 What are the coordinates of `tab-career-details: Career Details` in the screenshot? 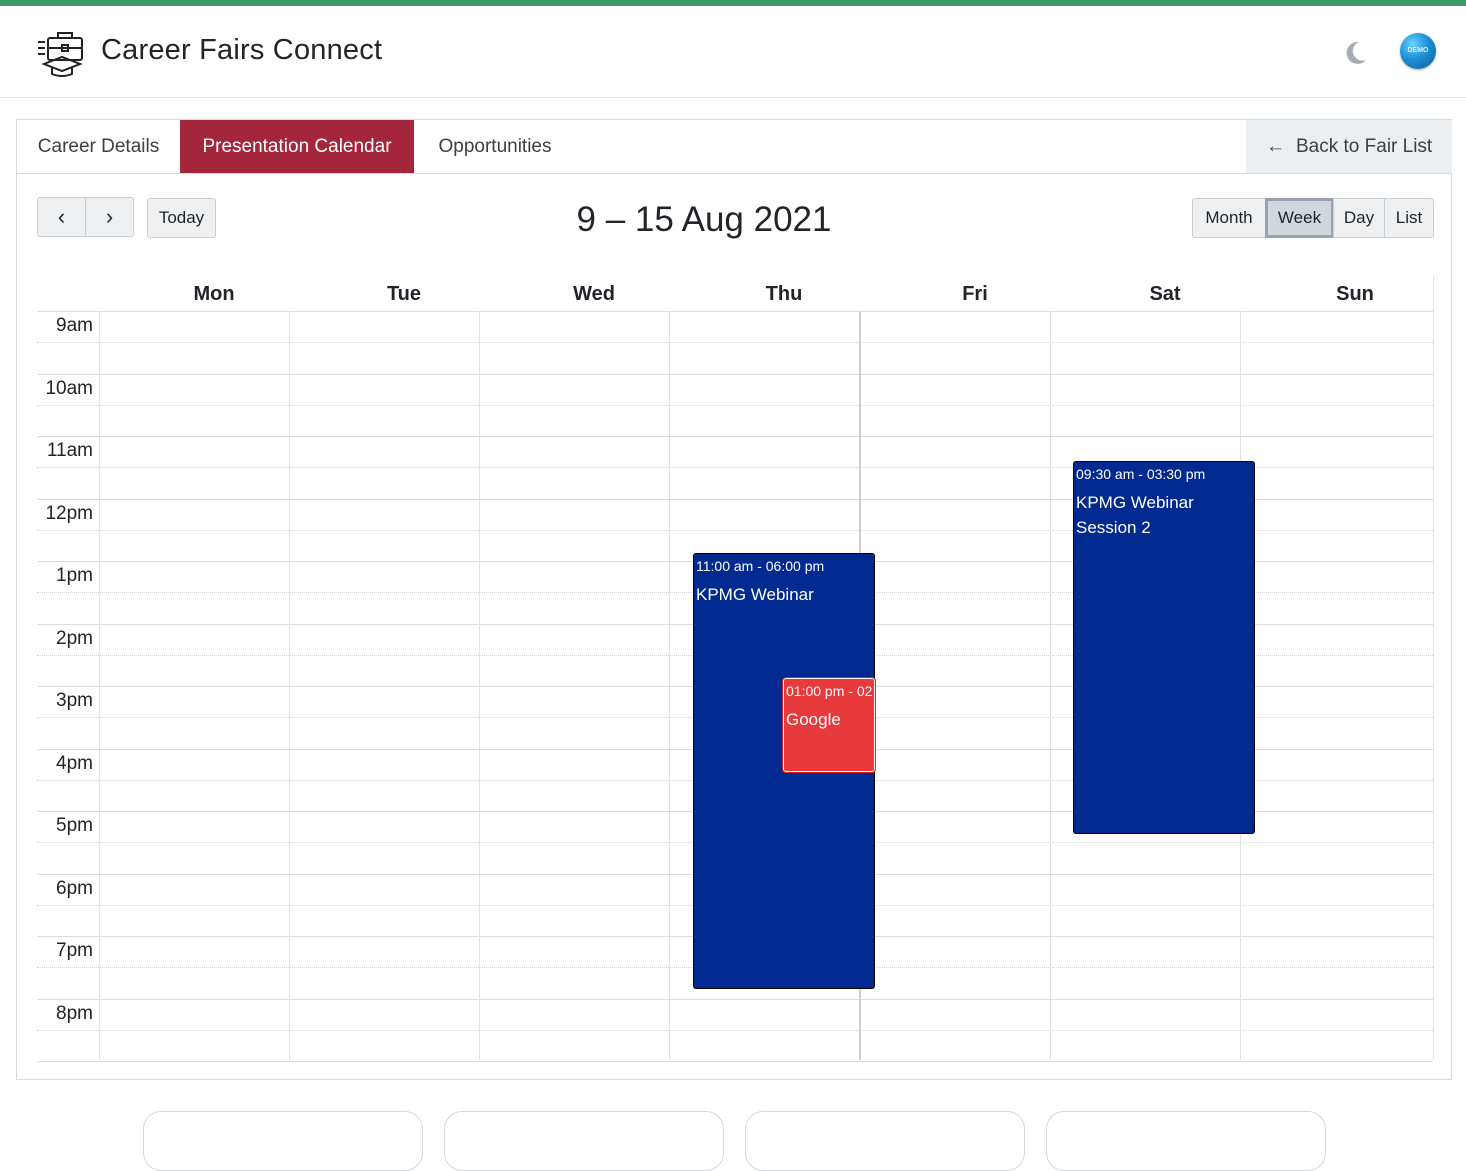 It's located at (98, 146).